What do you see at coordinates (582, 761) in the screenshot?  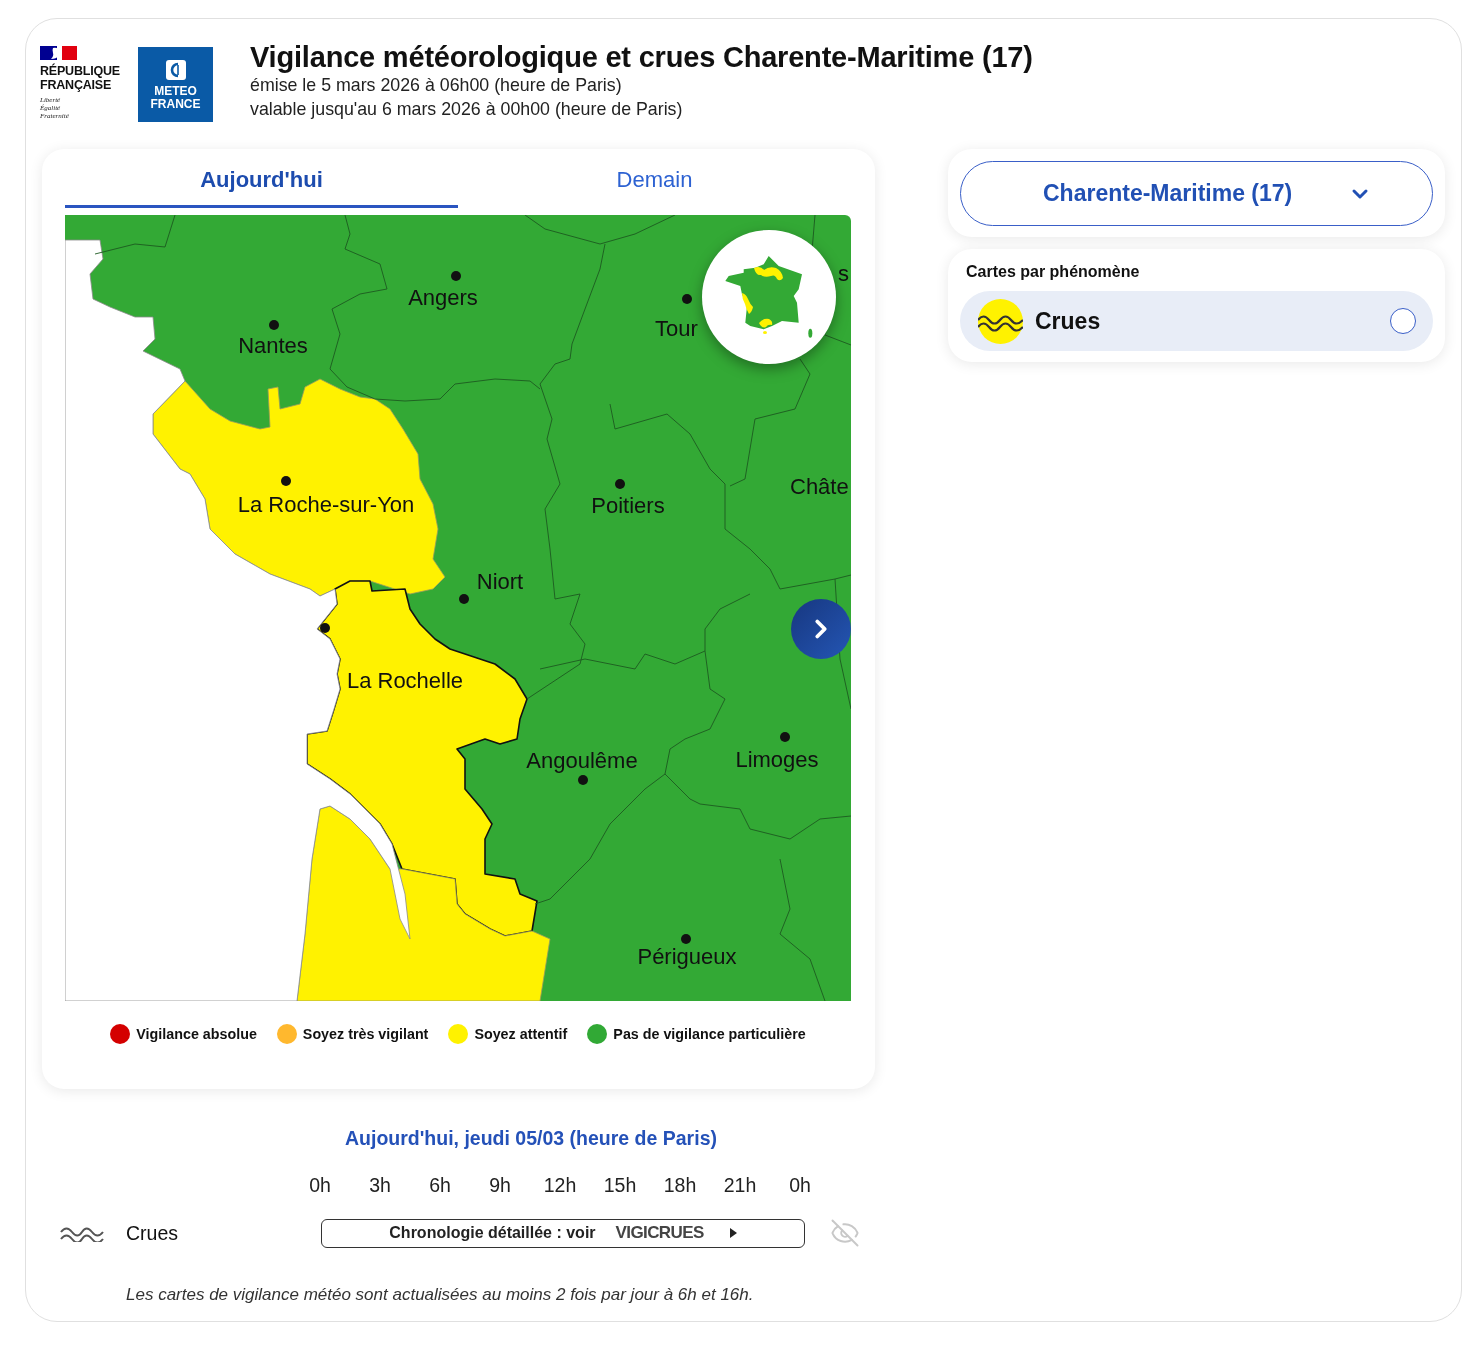 I see `city-label: Angoulême` at bounding box center [582, 761].